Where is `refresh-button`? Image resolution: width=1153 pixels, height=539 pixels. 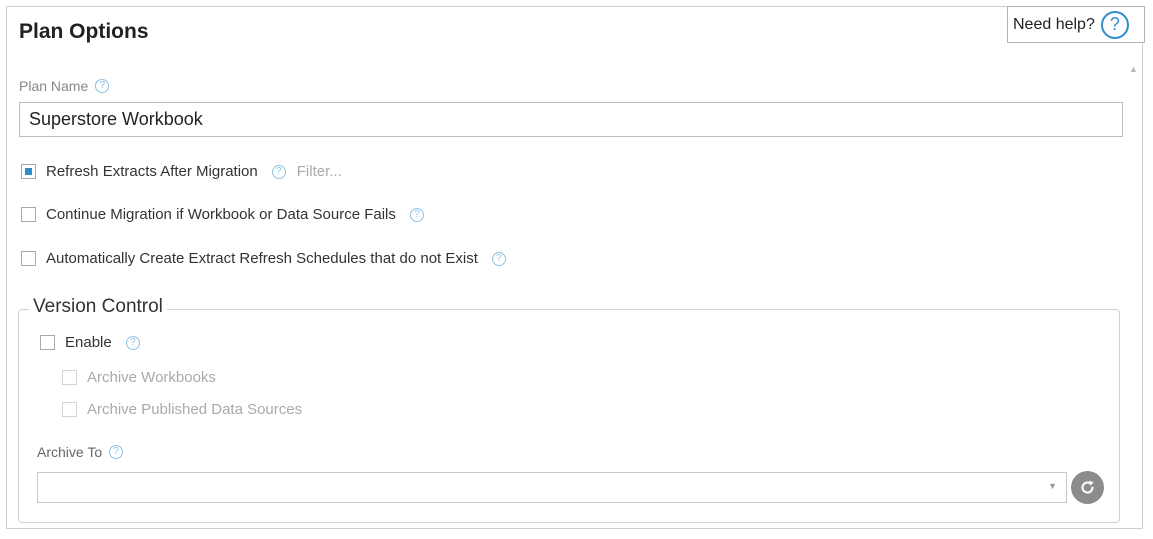
refresh-button is located at coordinates (1087, 487).